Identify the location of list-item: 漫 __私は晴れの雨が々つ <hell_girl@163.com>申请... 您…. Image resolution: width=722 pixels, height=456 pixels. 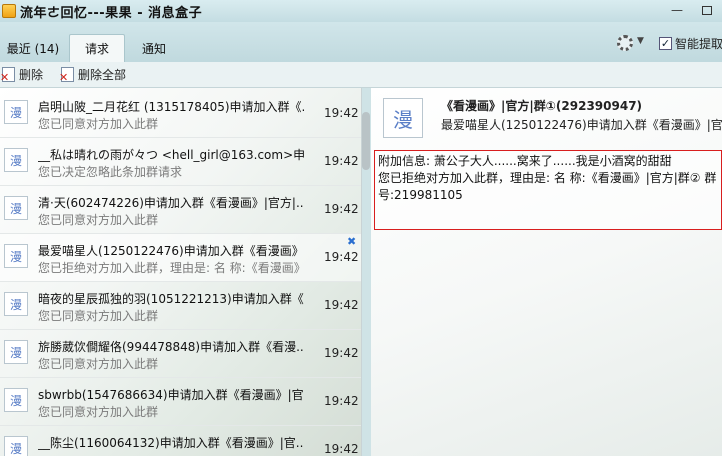
(180, 162).